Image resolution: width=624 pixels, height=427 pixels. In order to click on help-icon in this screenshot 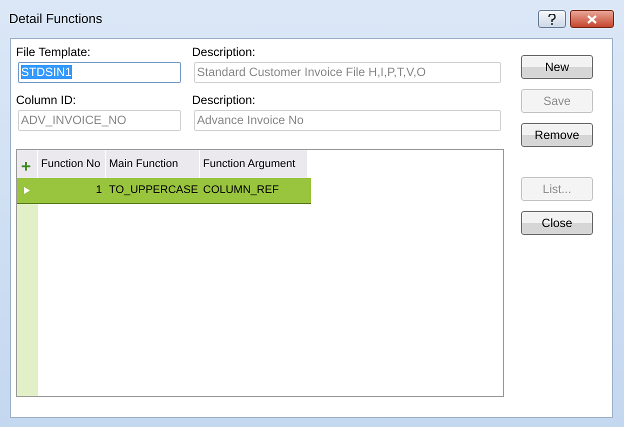, I will do `click(552, 19)`.